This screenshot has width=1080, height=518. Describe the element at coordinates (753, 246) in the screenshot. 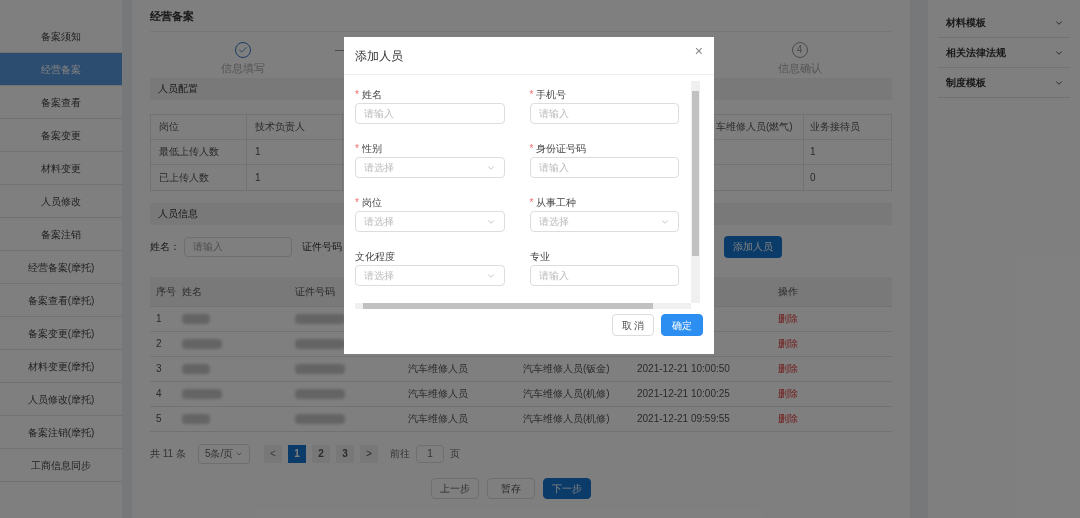

I see `add-staff-button: 添加人员` at that location.